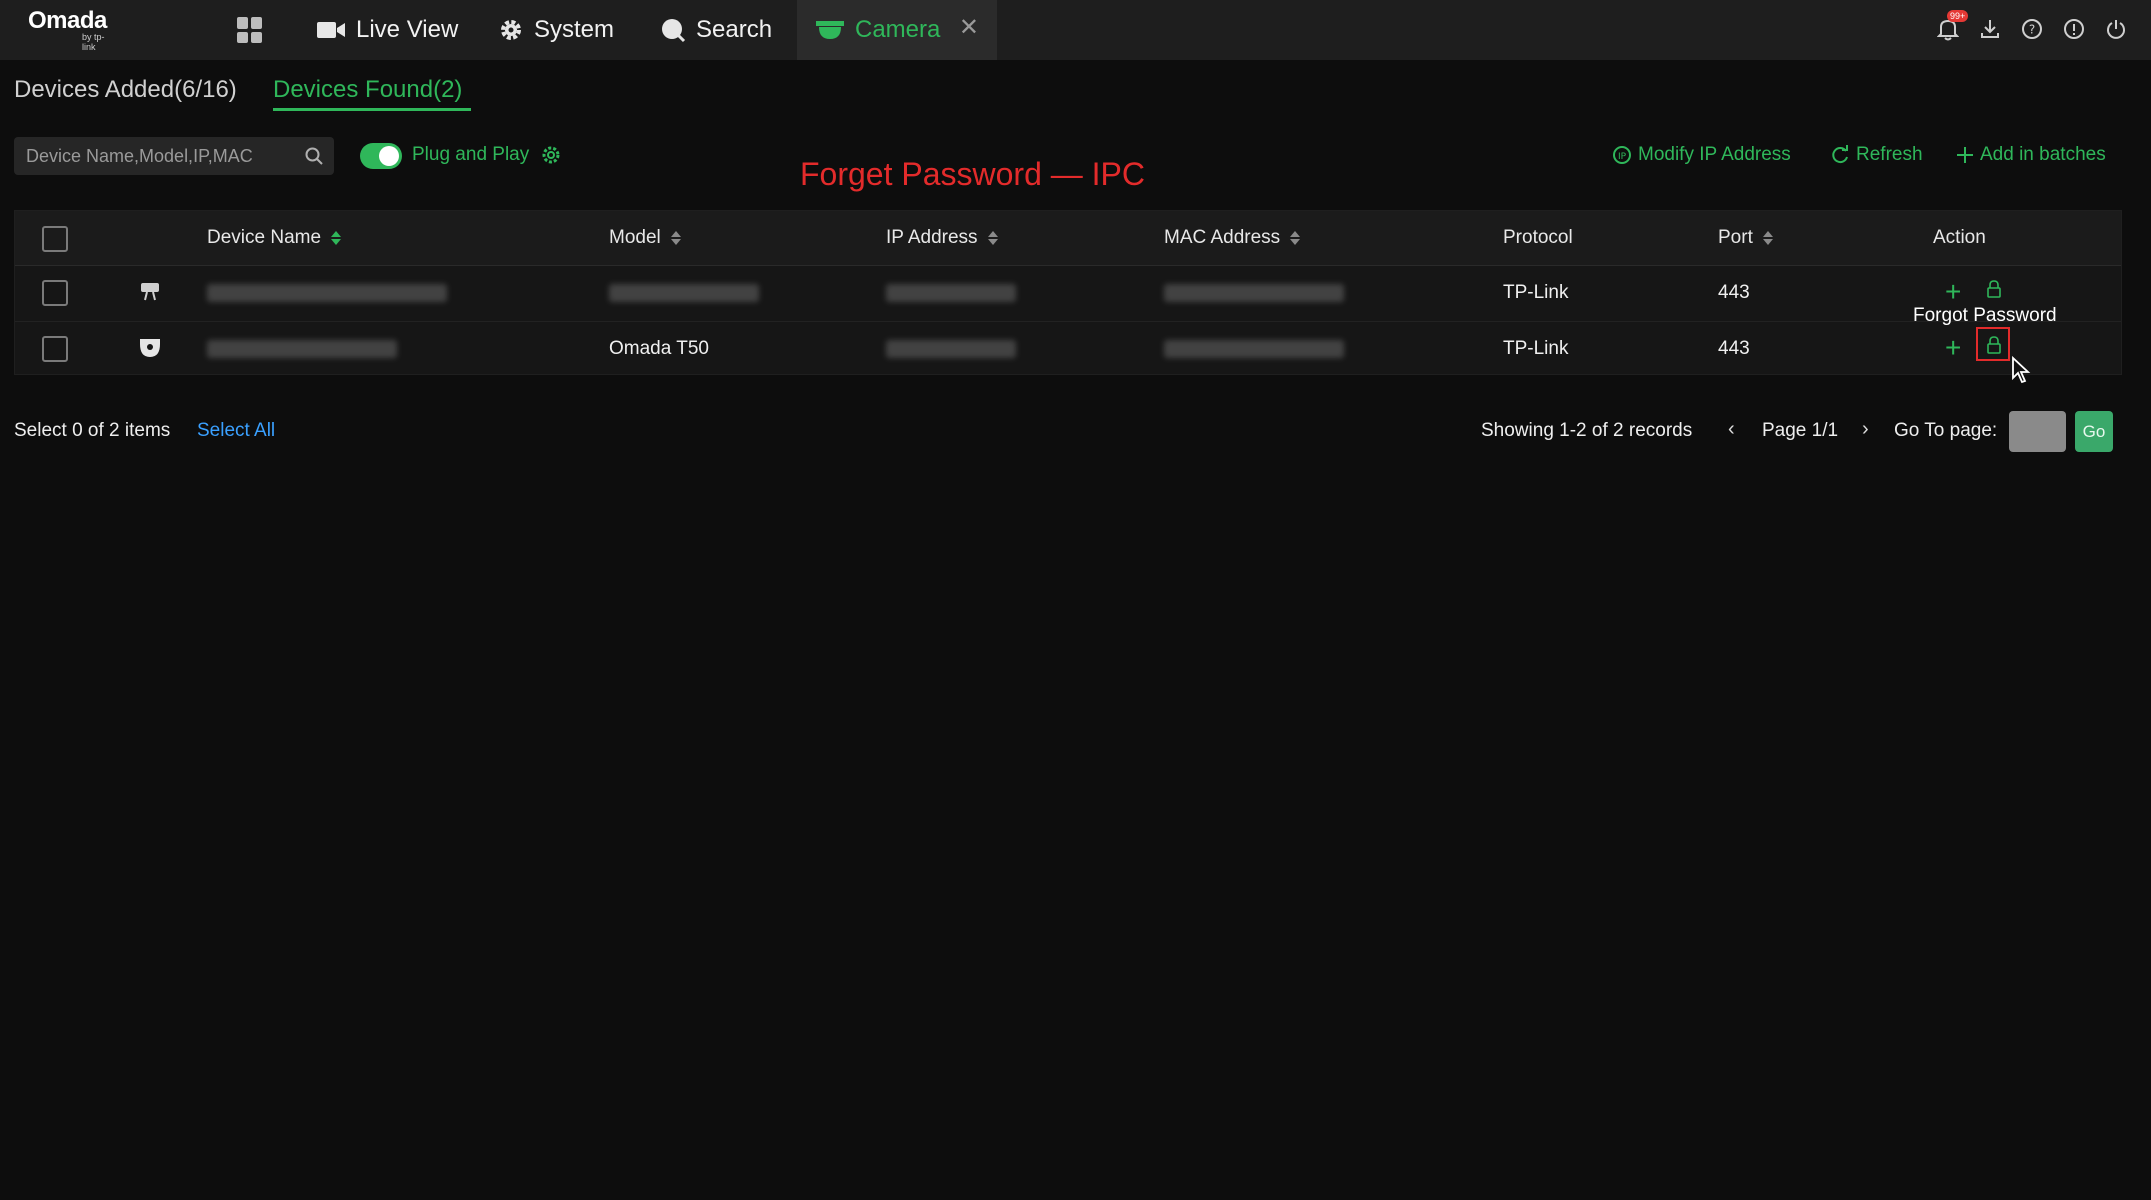 The image size is (2151, 1200). Describe the element at coordinates (55, 239) in the screenshot. I see `select-all-checkbox` at that location.